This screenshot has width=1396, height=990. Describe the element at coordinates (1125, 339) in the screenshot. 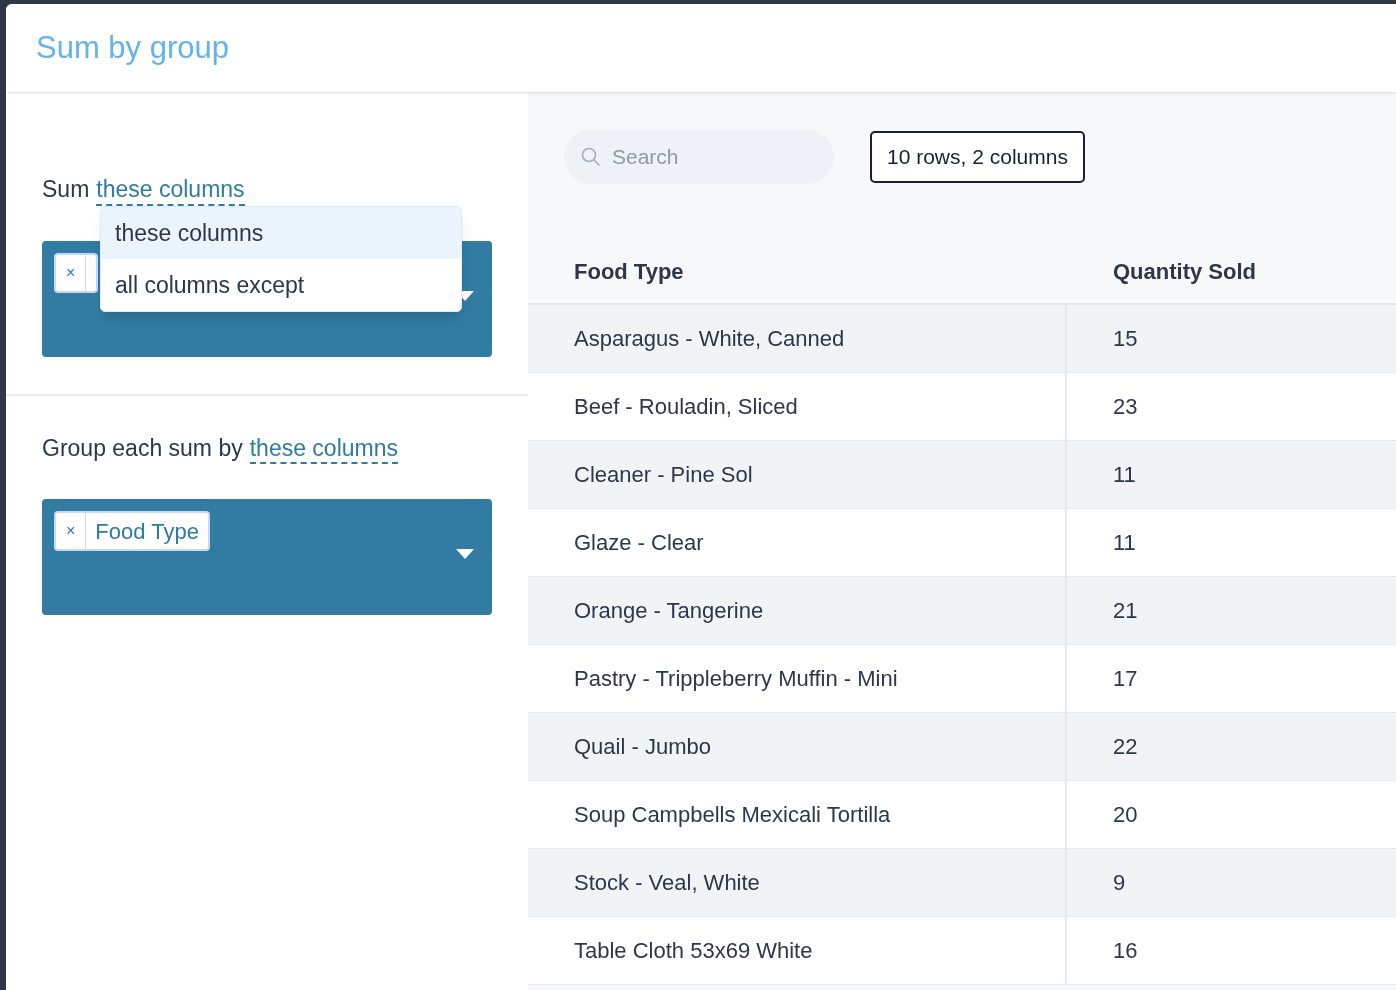

I see `table-cell-text: 15` at that location.